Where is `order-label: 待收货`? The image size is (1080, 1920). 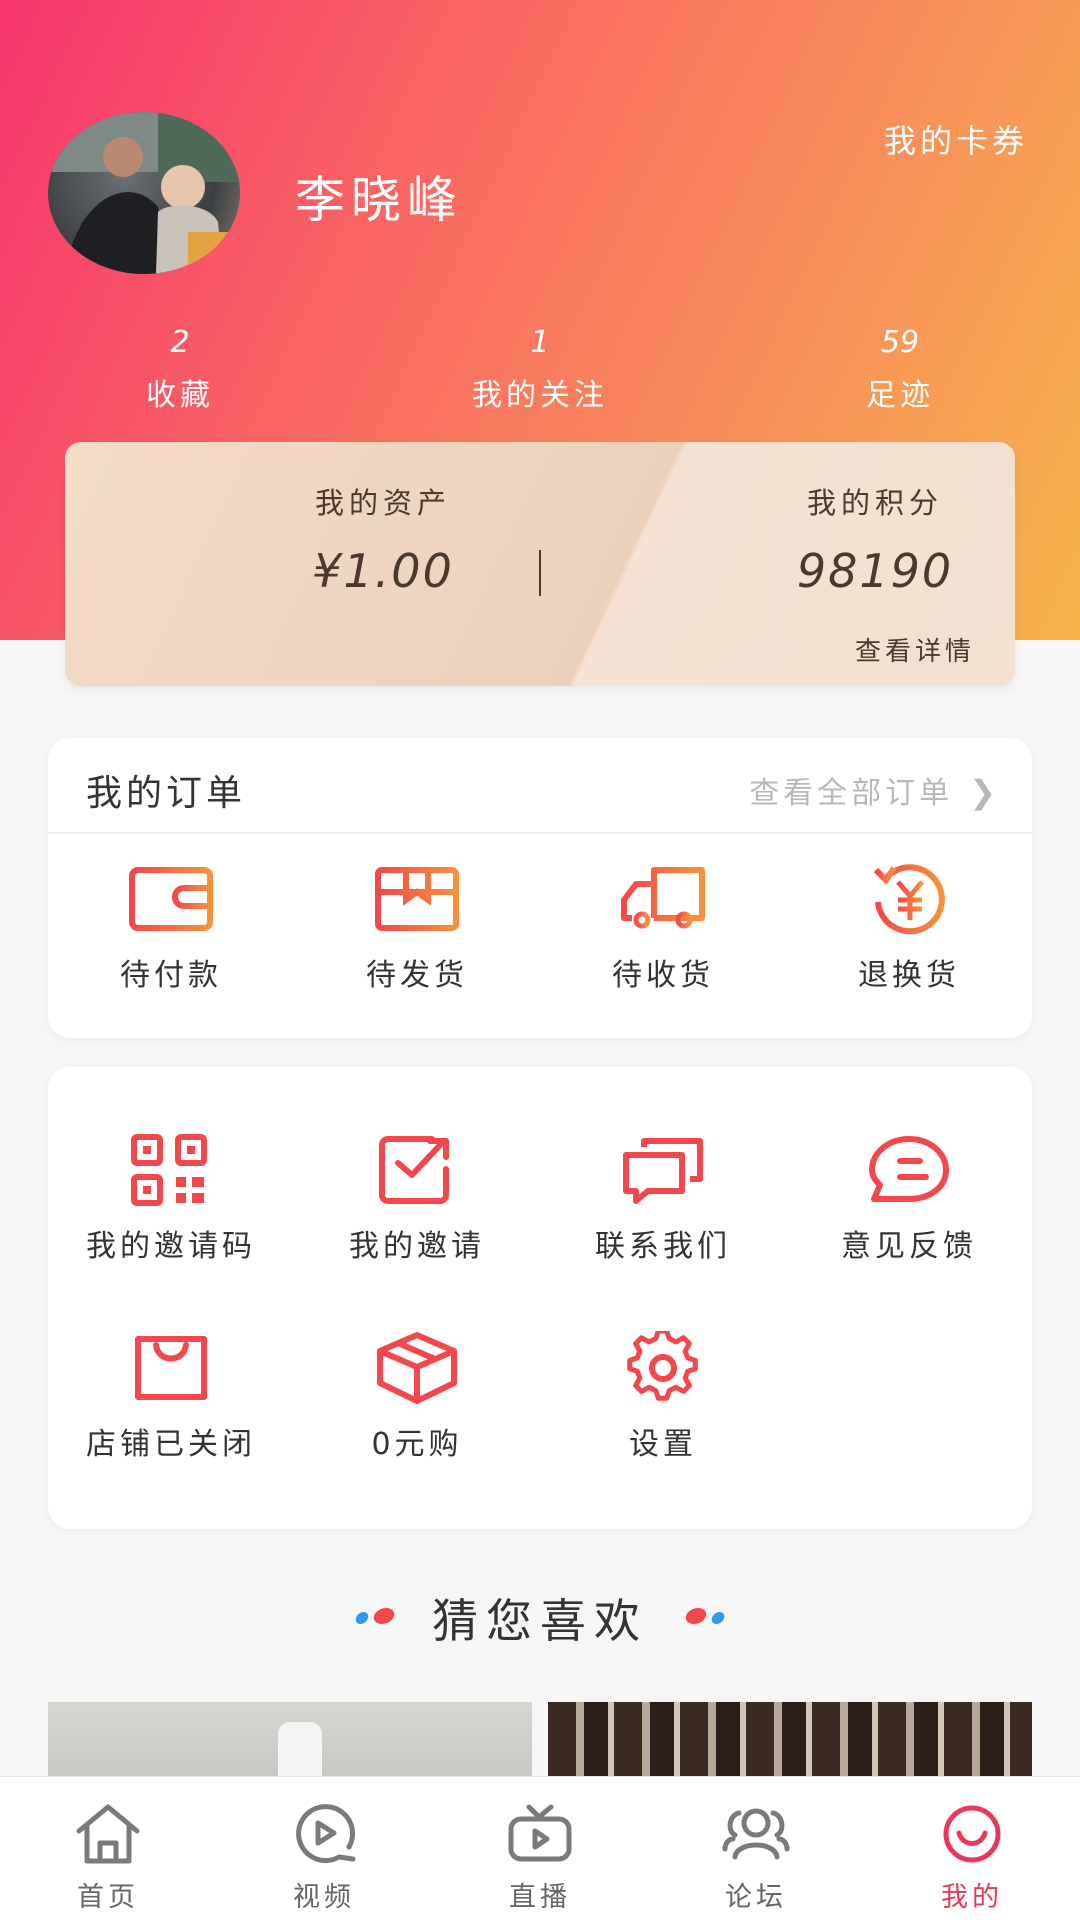 order-label: 待收货 is located at coordinates (663, 975).